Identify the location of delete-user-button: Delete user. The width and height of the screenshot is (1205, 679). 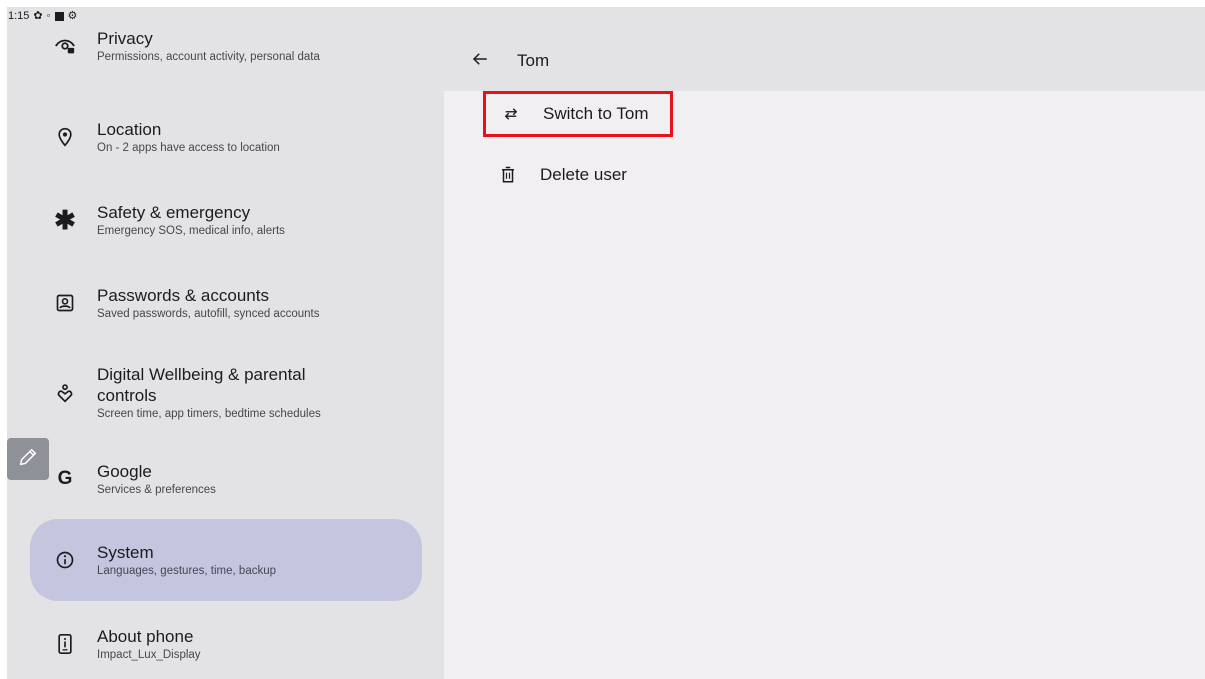
(583, 175).